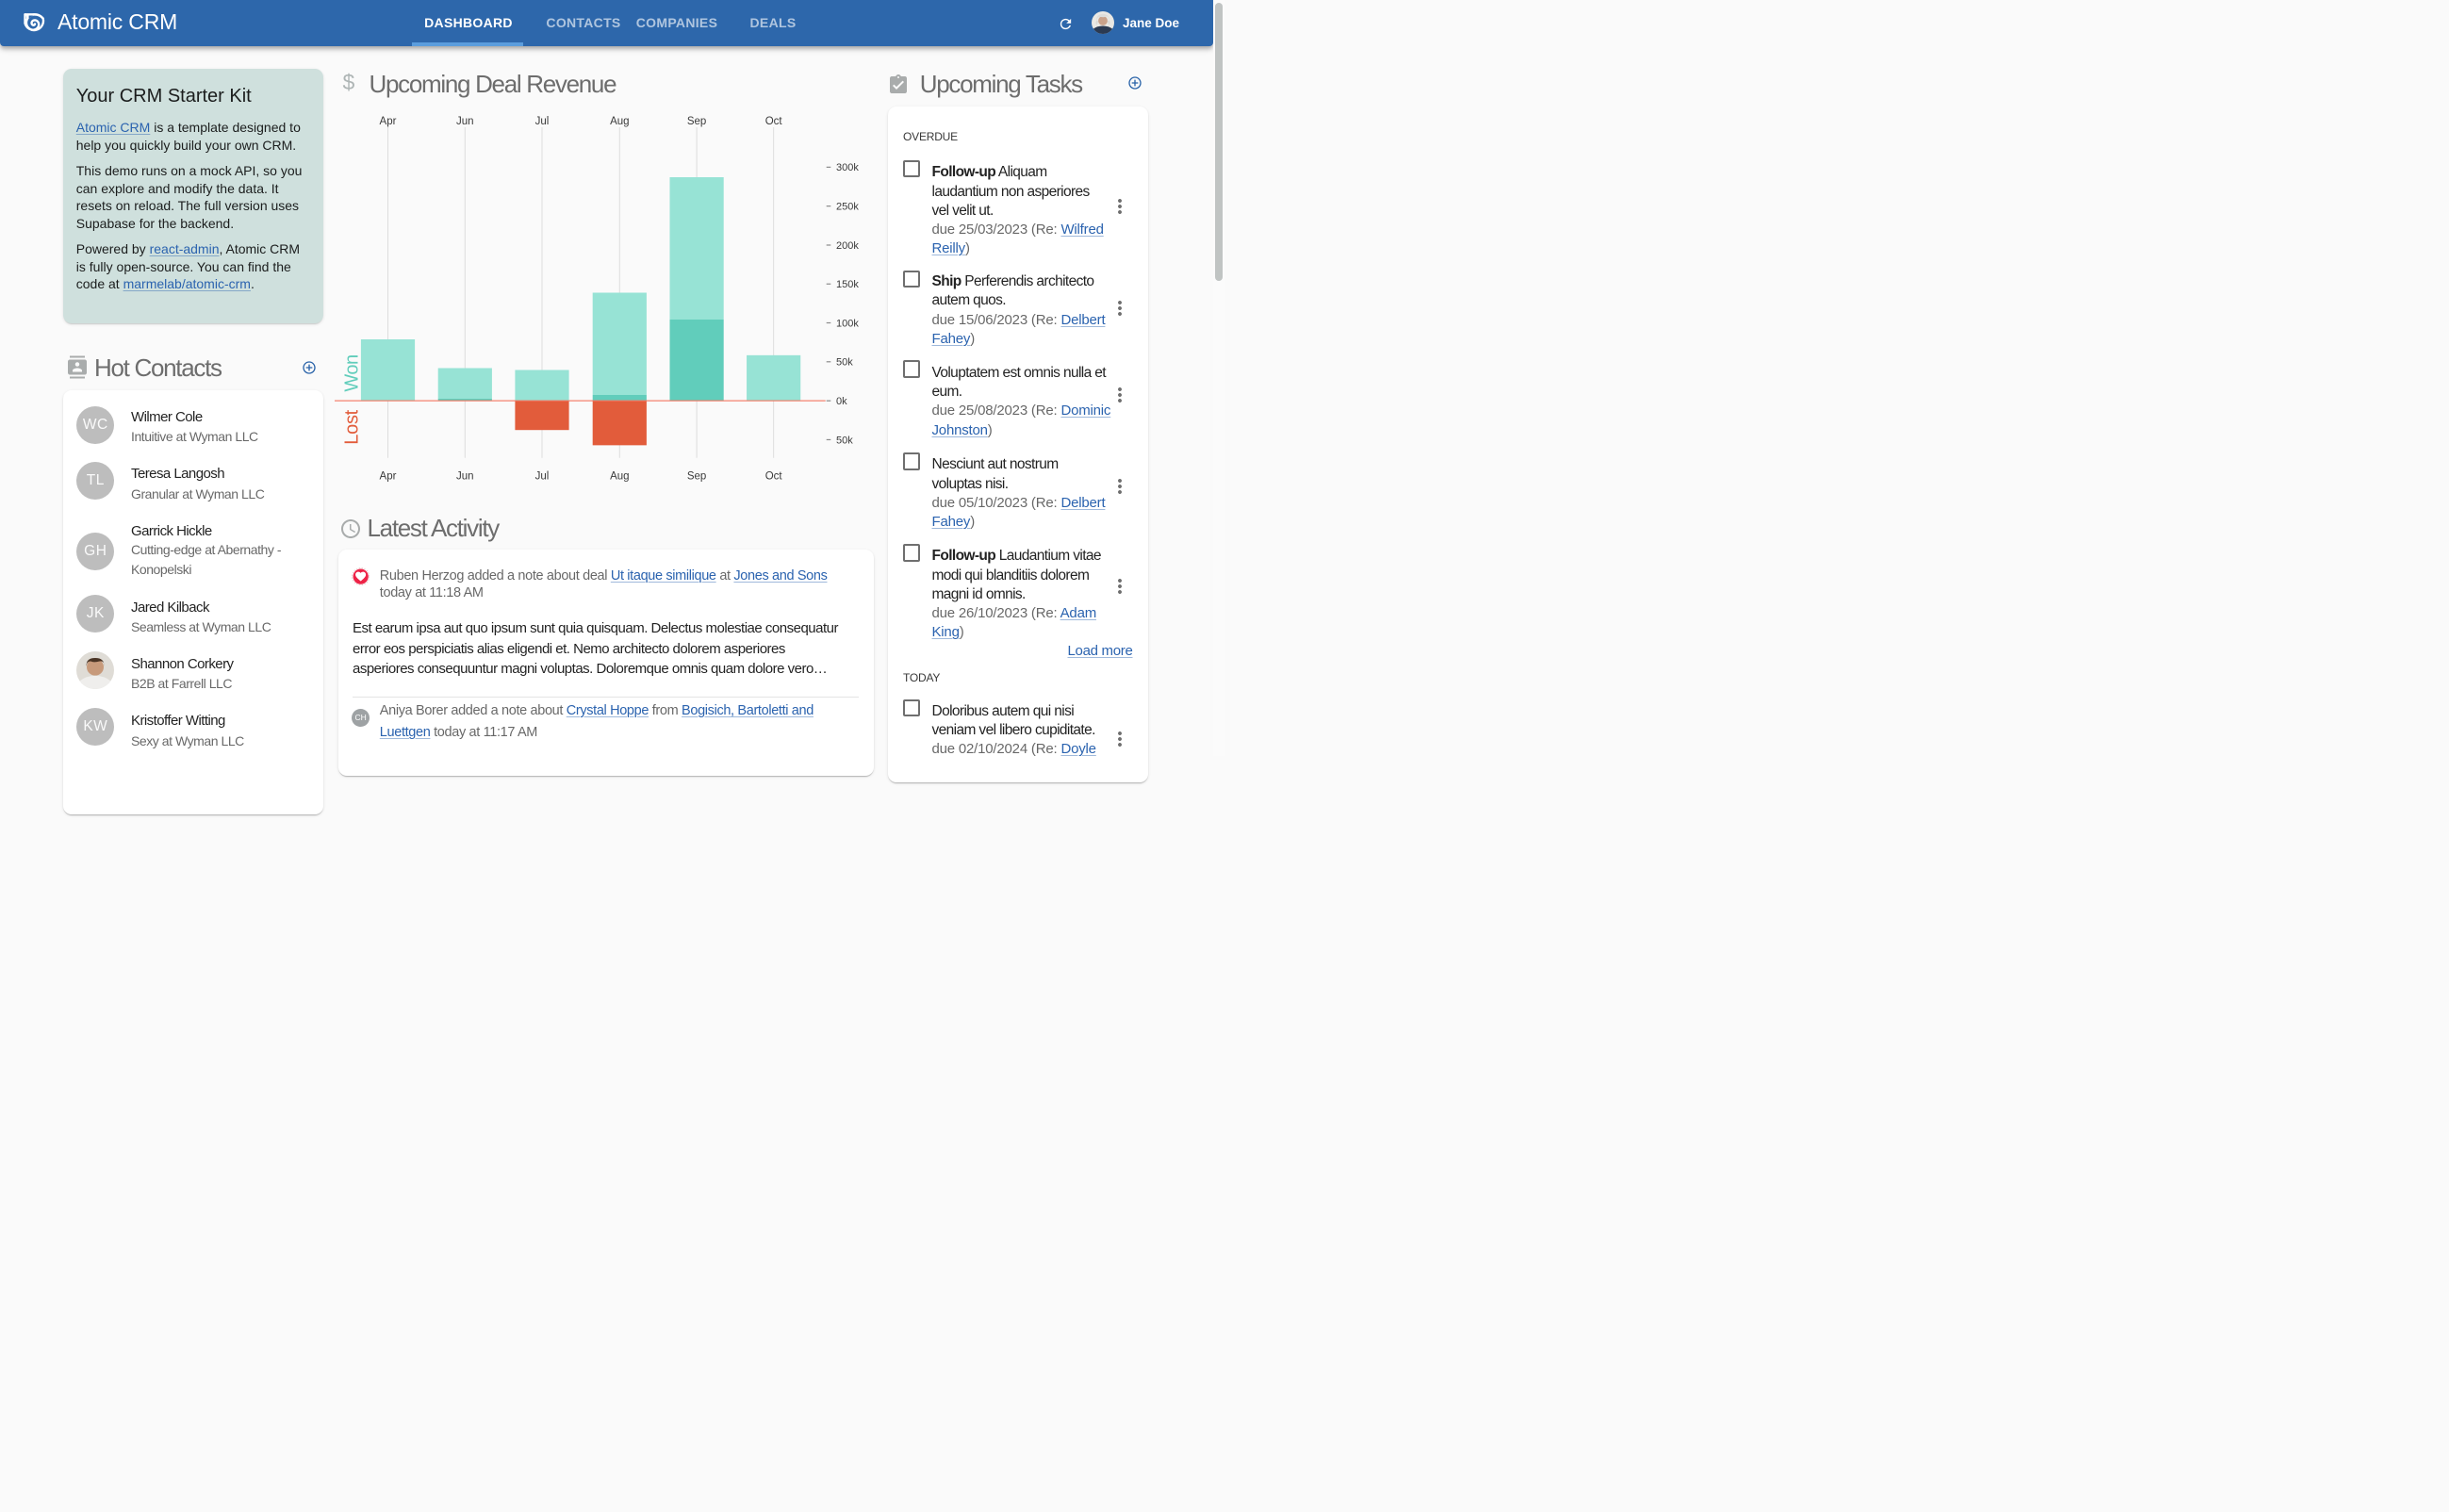 The width and height of the screenshot is (2449, 1512). I want to click on svg-text: 250k, so click(847, 207).